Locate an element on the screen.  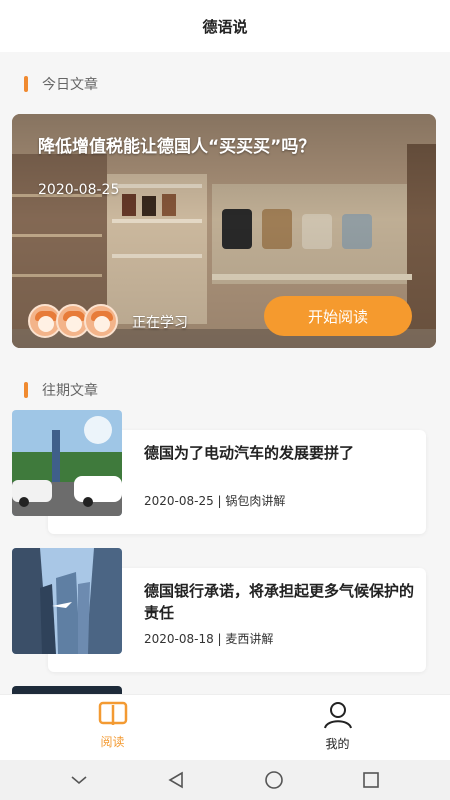
home-icon is located at coordinates (274, 780).